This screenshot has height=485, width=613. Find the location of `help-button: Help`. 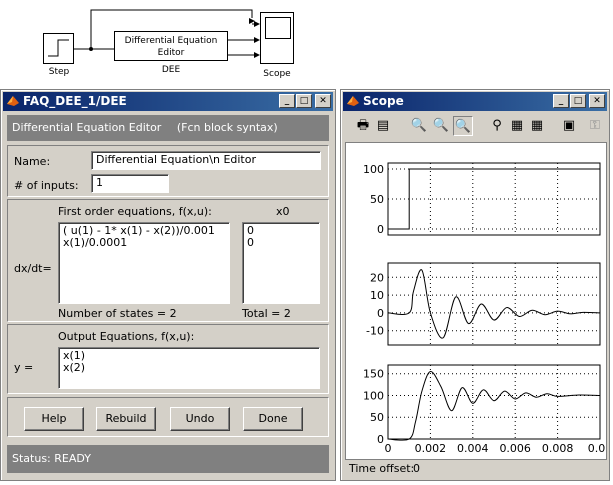

help-button: Help is located at coordinates (54, 419).